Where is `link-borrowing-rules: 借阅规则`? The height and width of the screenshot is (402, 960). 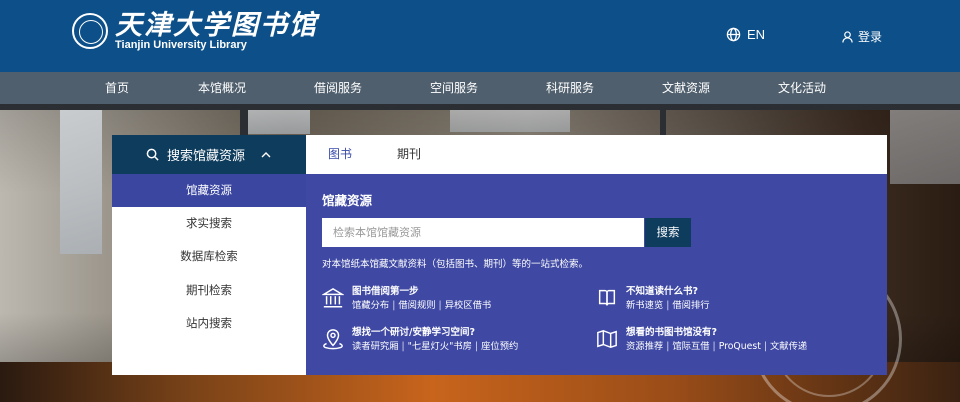
link-borrowing-rules: 借阅规则 is located at coordinates (416, 305).